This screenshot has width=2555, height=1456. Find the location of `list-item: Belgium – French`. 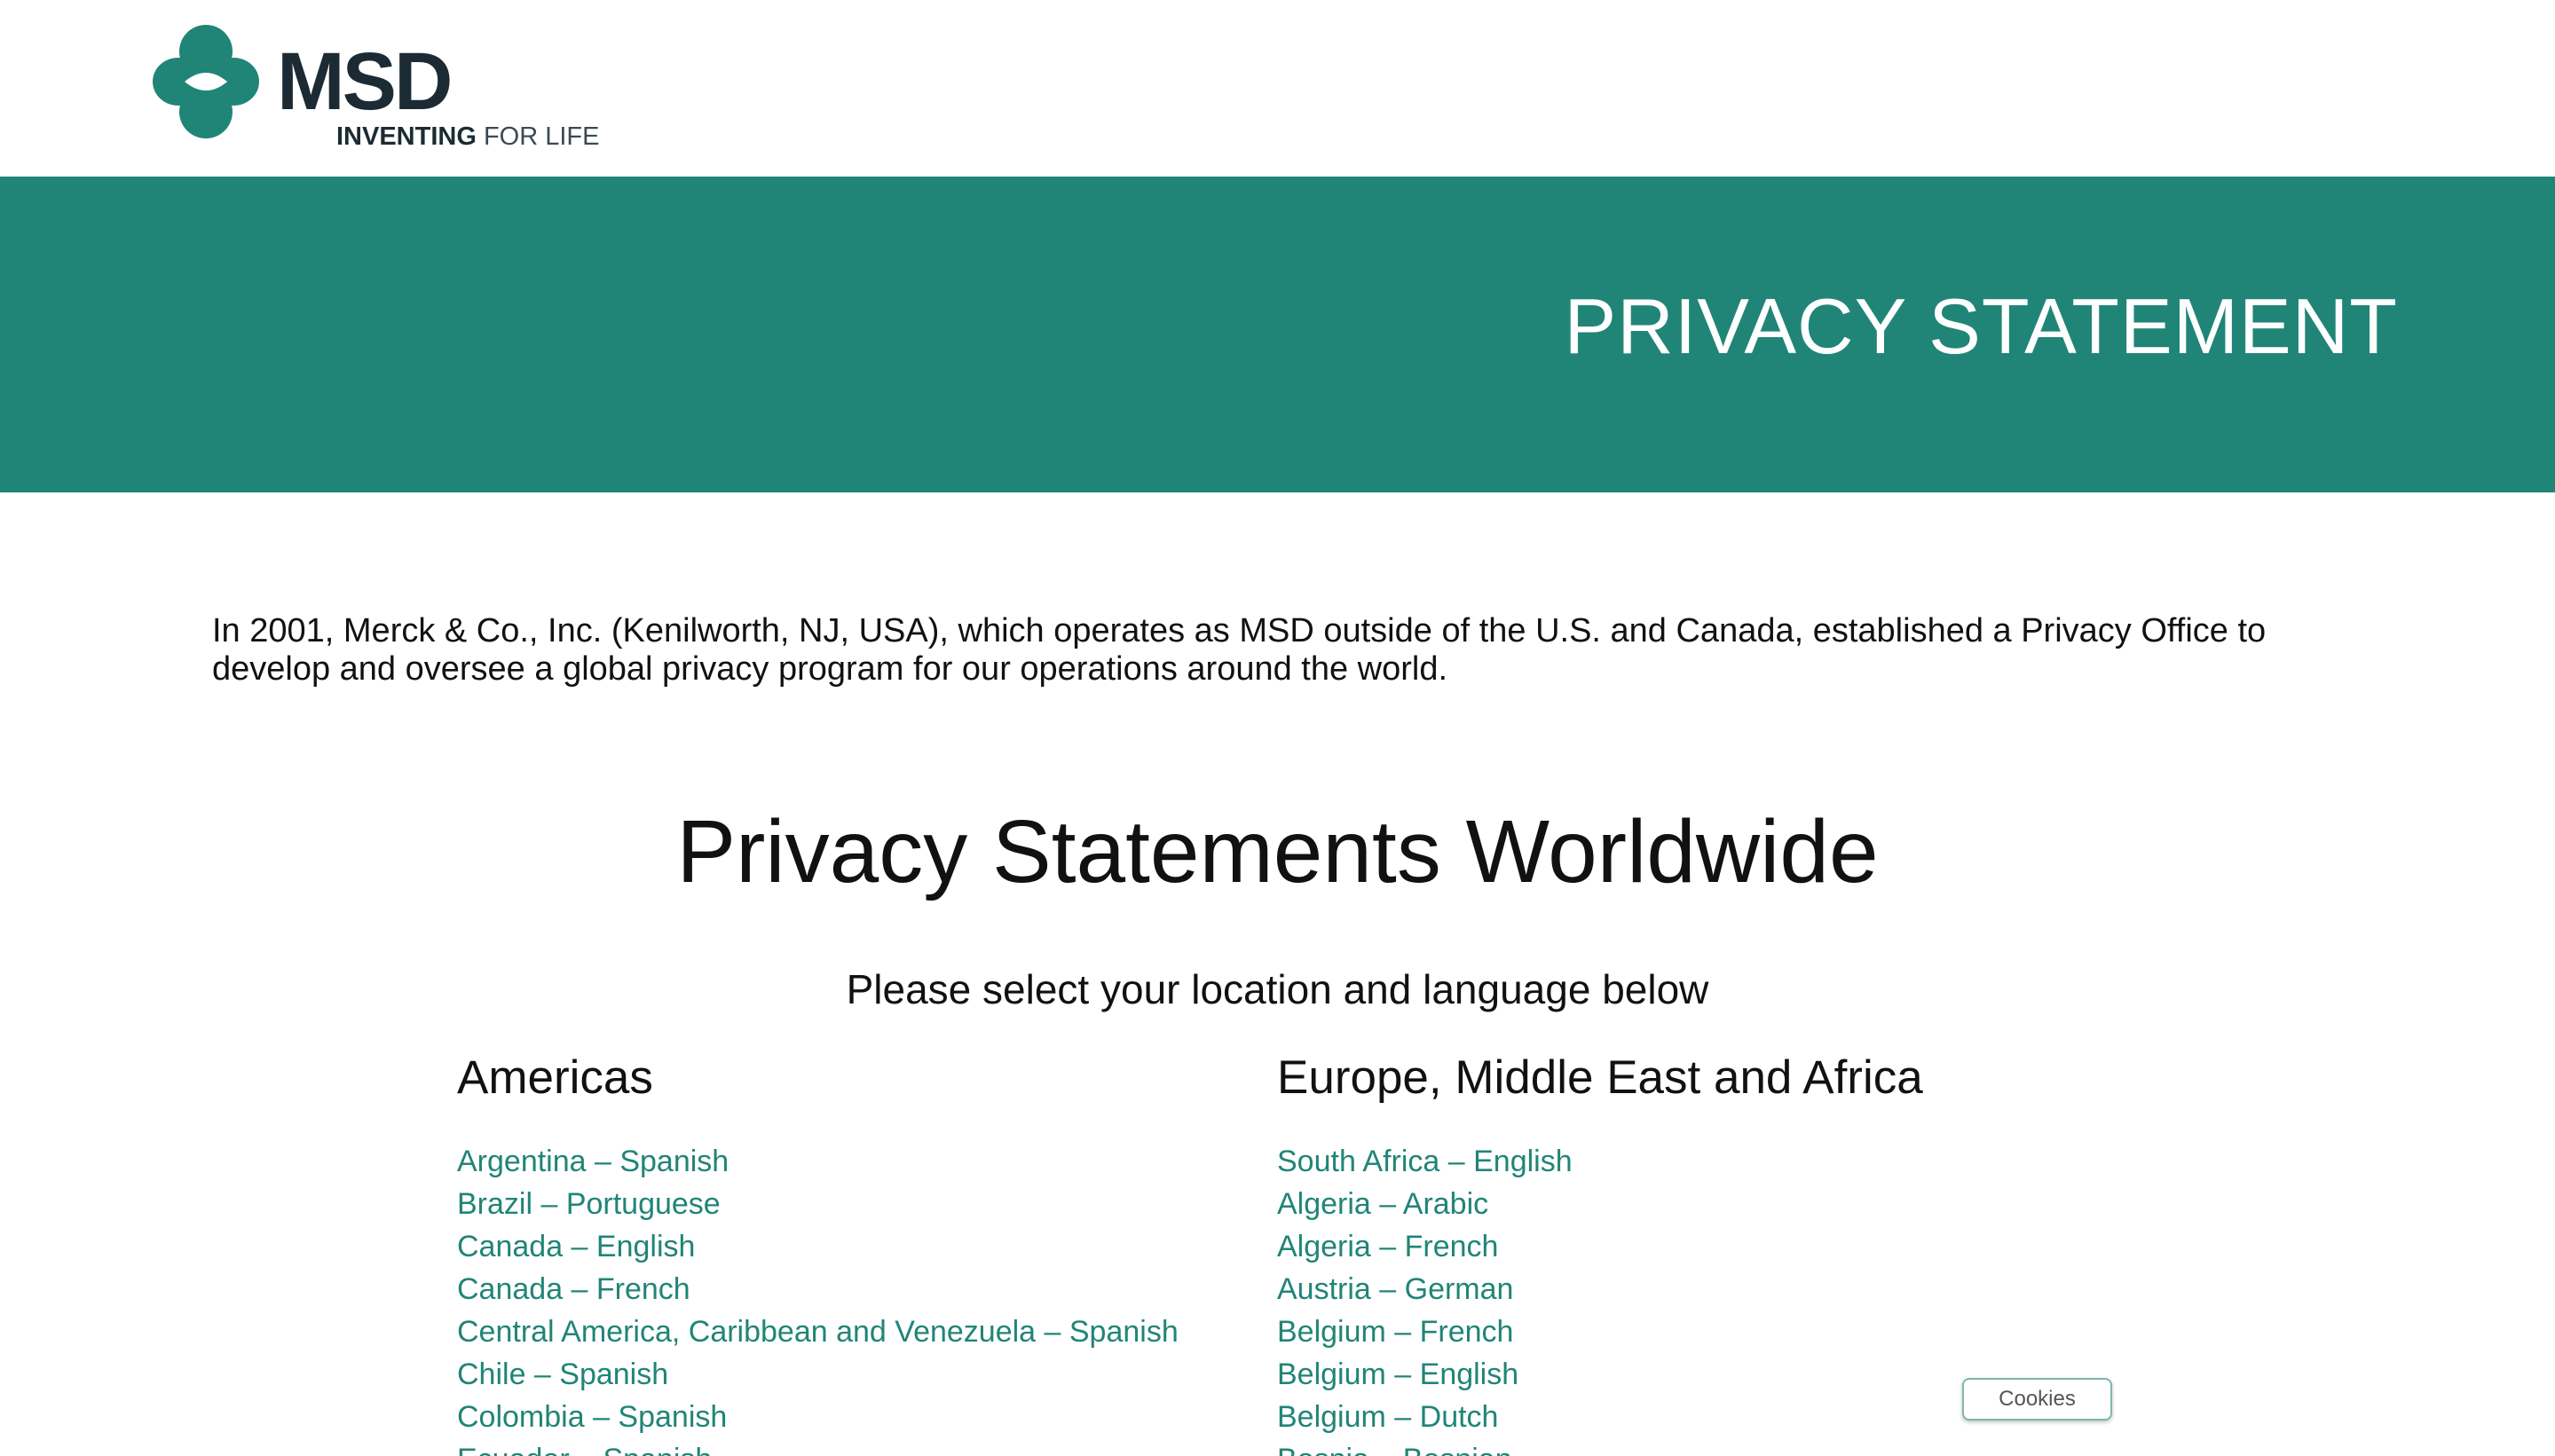

list-item: Belgium – French is located at coordinates (1425, 1331).